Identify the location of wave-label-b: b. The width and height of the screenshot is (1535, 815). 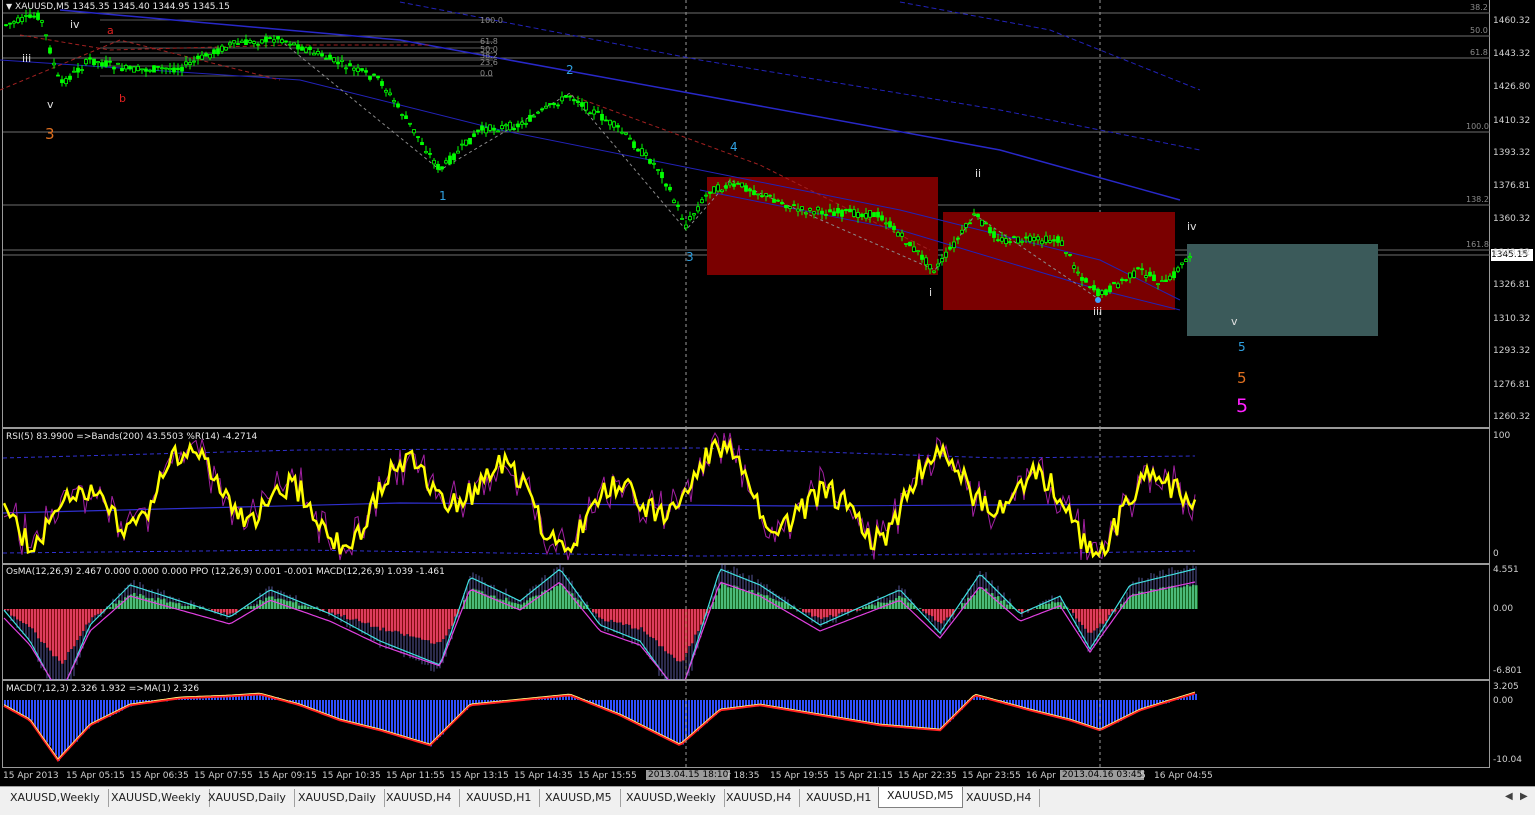
(122, 98).